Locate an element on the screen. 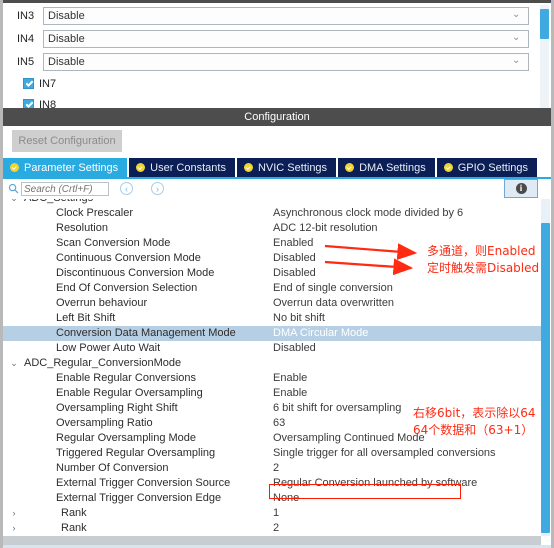 The width and height of the screenshot is (554, 548). parameter-tree-vertical-scrollbar is located at coordinates (545, 367).